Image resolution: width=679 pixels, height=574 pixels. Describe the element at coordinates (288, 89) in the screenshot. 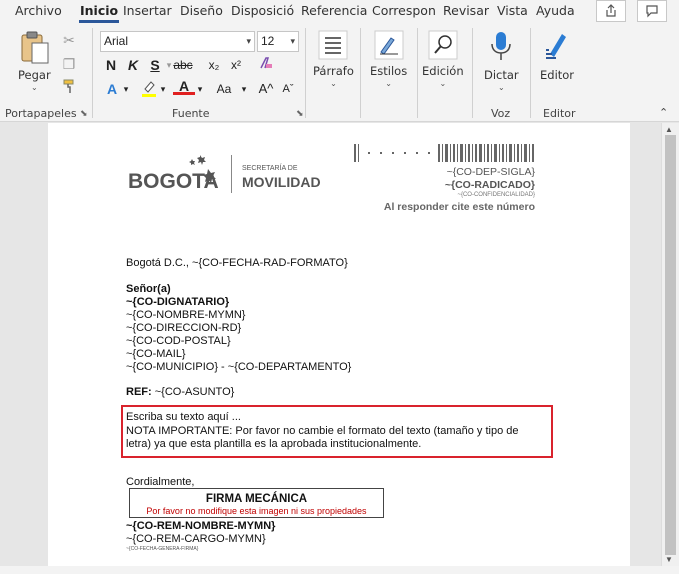

I see `shrink-font-button: Aˇ` at that location.